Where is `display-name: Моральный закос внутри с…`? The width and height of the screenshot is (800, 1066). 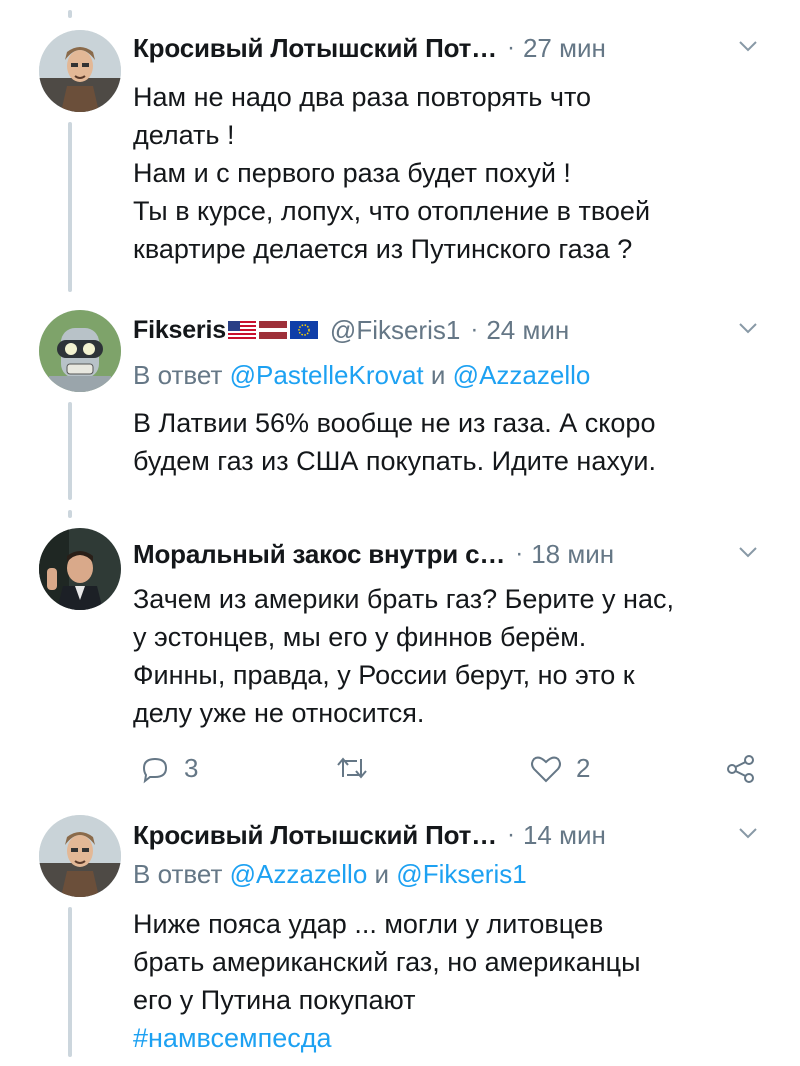
display-name: Моральный закос внутри с… is located at coordinates (319, 554).